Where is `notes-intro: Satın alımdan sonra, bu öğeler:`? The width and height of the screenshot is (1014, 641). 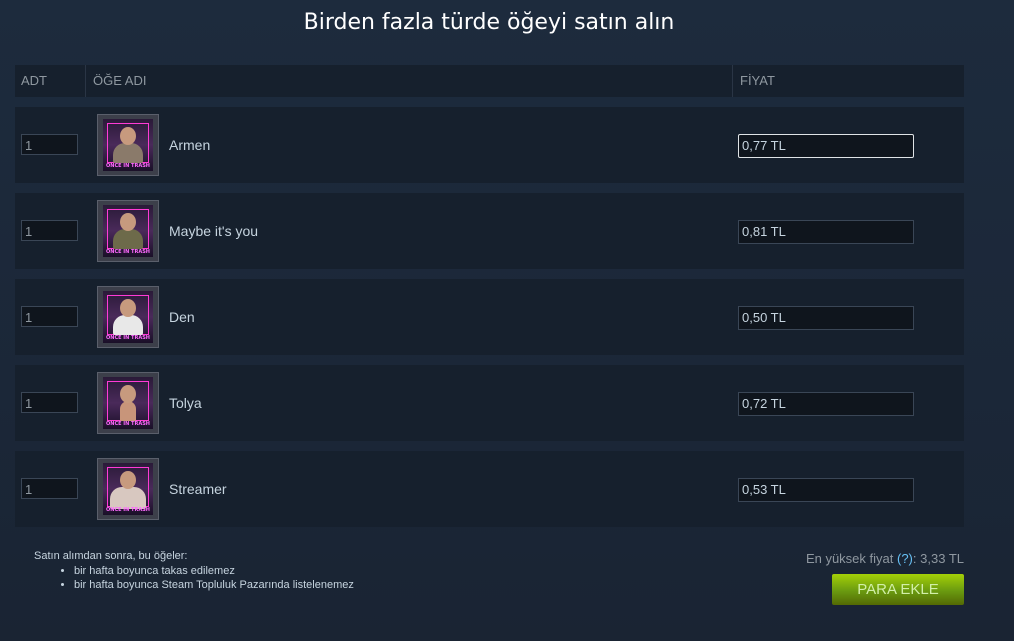 notes-intro: Satın alımdan sonra, bu öğeler: is located at coordinates (111, 556).